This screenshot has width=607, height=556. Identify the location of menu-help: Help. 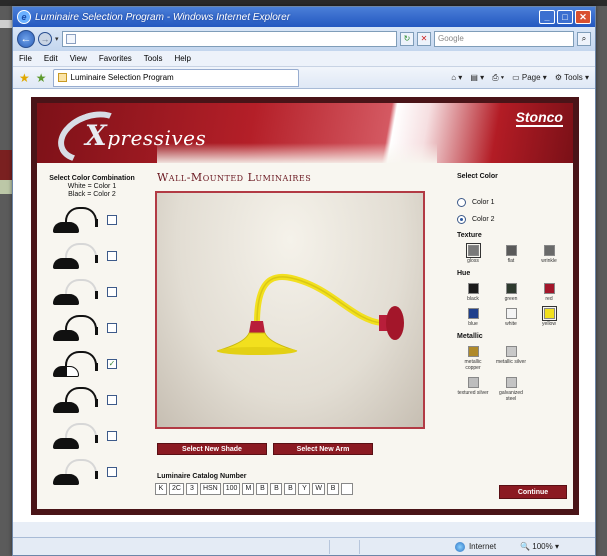
(182, 58).